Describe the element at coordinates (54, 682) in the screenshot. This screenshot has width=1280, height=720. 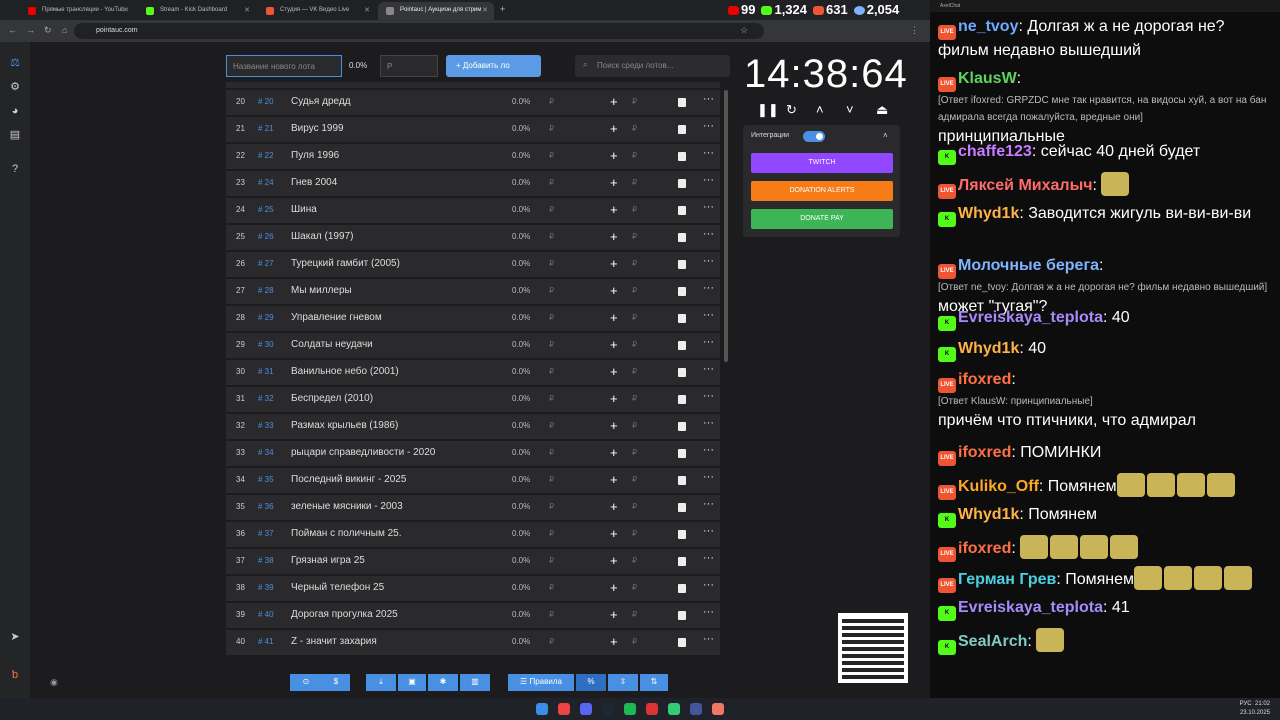
I see `eye-icon: ◉` at that location.